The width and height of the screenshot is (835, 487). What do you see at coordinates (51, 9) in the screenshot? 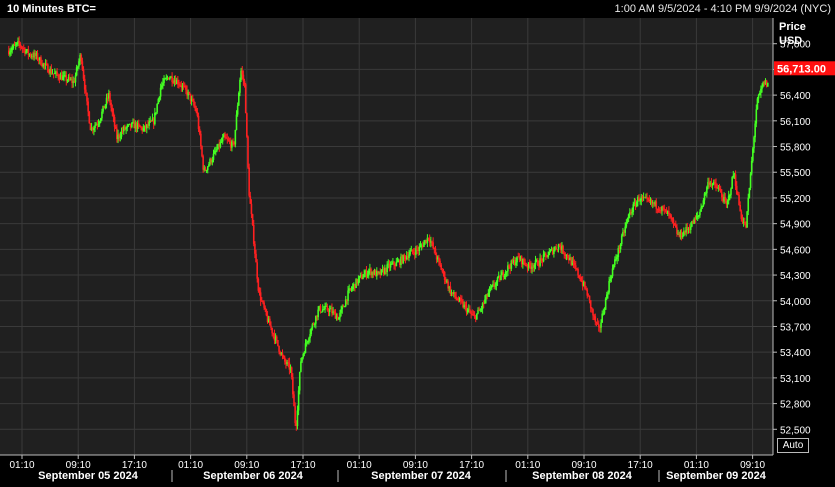
I see `chart-title: 10 Minutes BTC=` at bounding box center [51, 9].